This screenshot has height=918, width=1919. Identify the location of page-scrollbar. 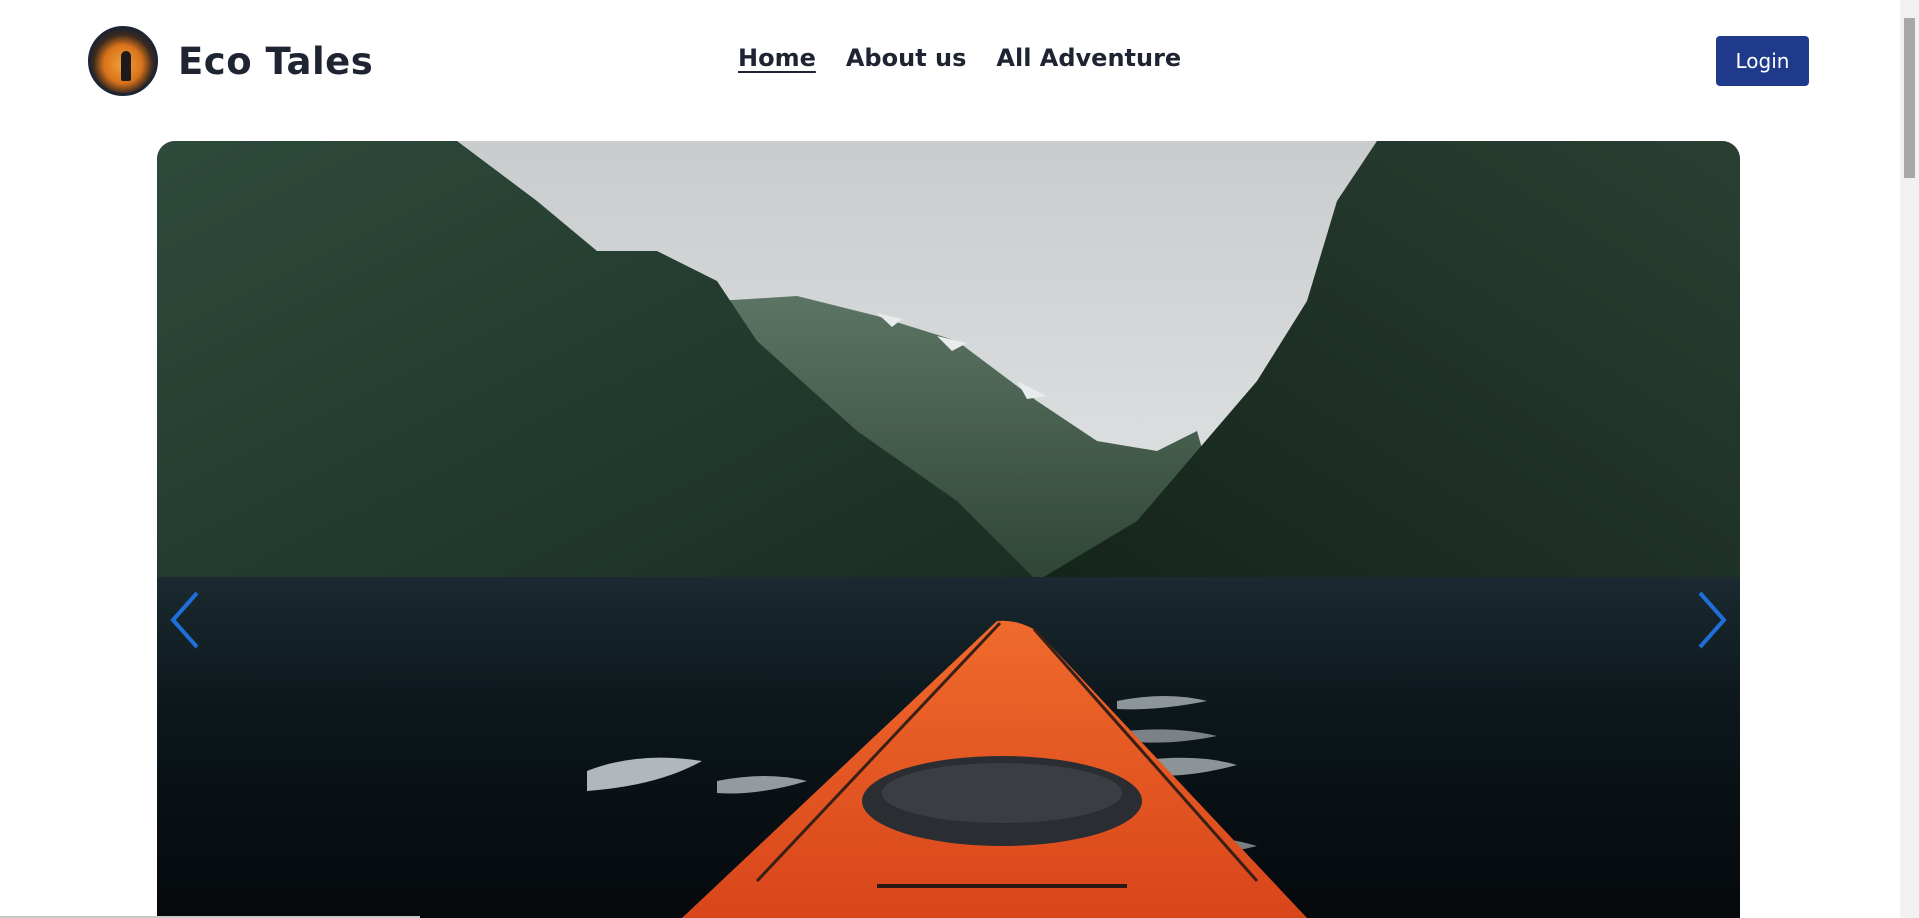
(1909, 459).